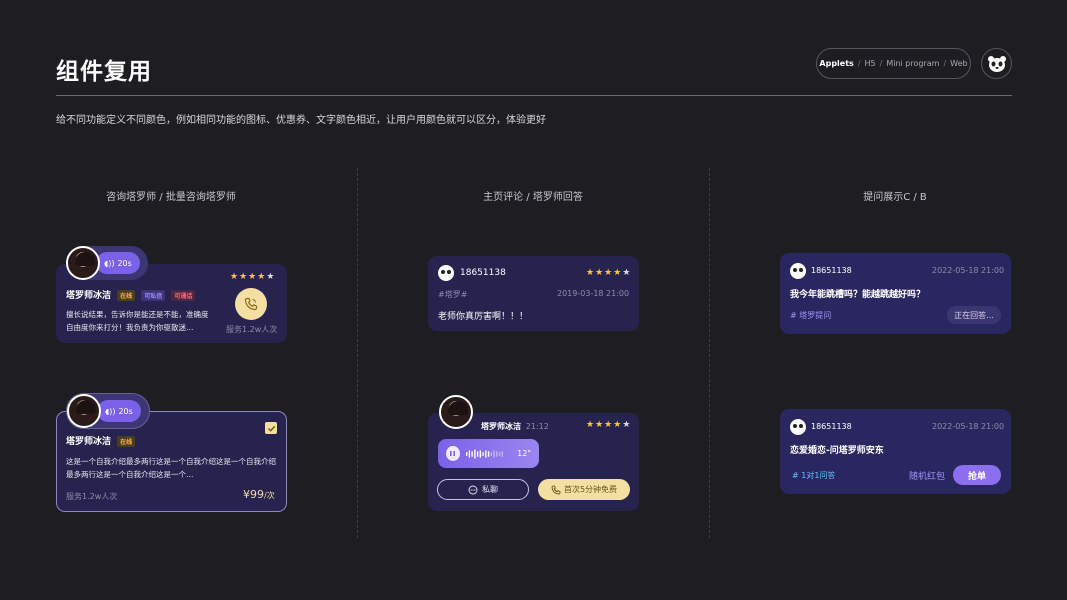 This screenshot has height=600, width=1067. What do you see at coordinates (958, 63) in the screenshot?
I see `nav-item-web: Web` at bounding box center [958, 63].